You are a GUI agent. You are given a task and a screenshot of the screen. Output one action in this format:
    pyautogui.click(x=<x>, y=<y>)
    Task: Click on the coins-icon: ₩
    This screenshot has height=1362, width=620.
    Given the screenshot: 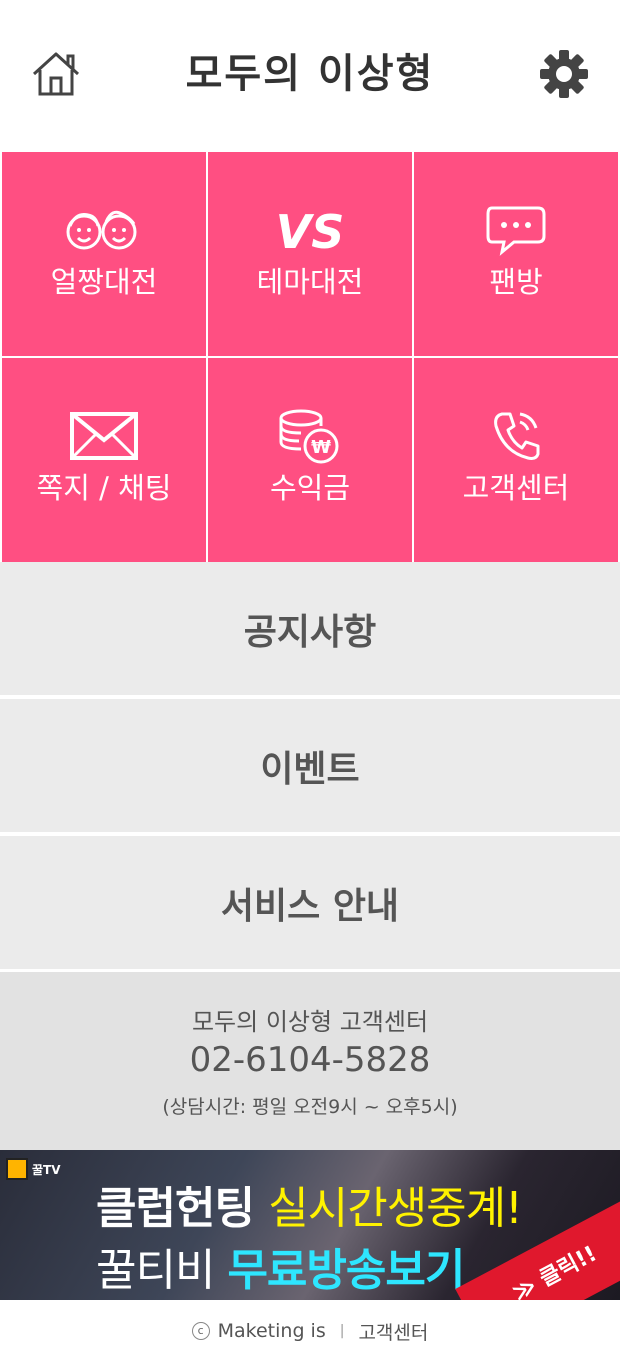 What is the action you would take?
    pyautogui.click(x=310, y=436)
    